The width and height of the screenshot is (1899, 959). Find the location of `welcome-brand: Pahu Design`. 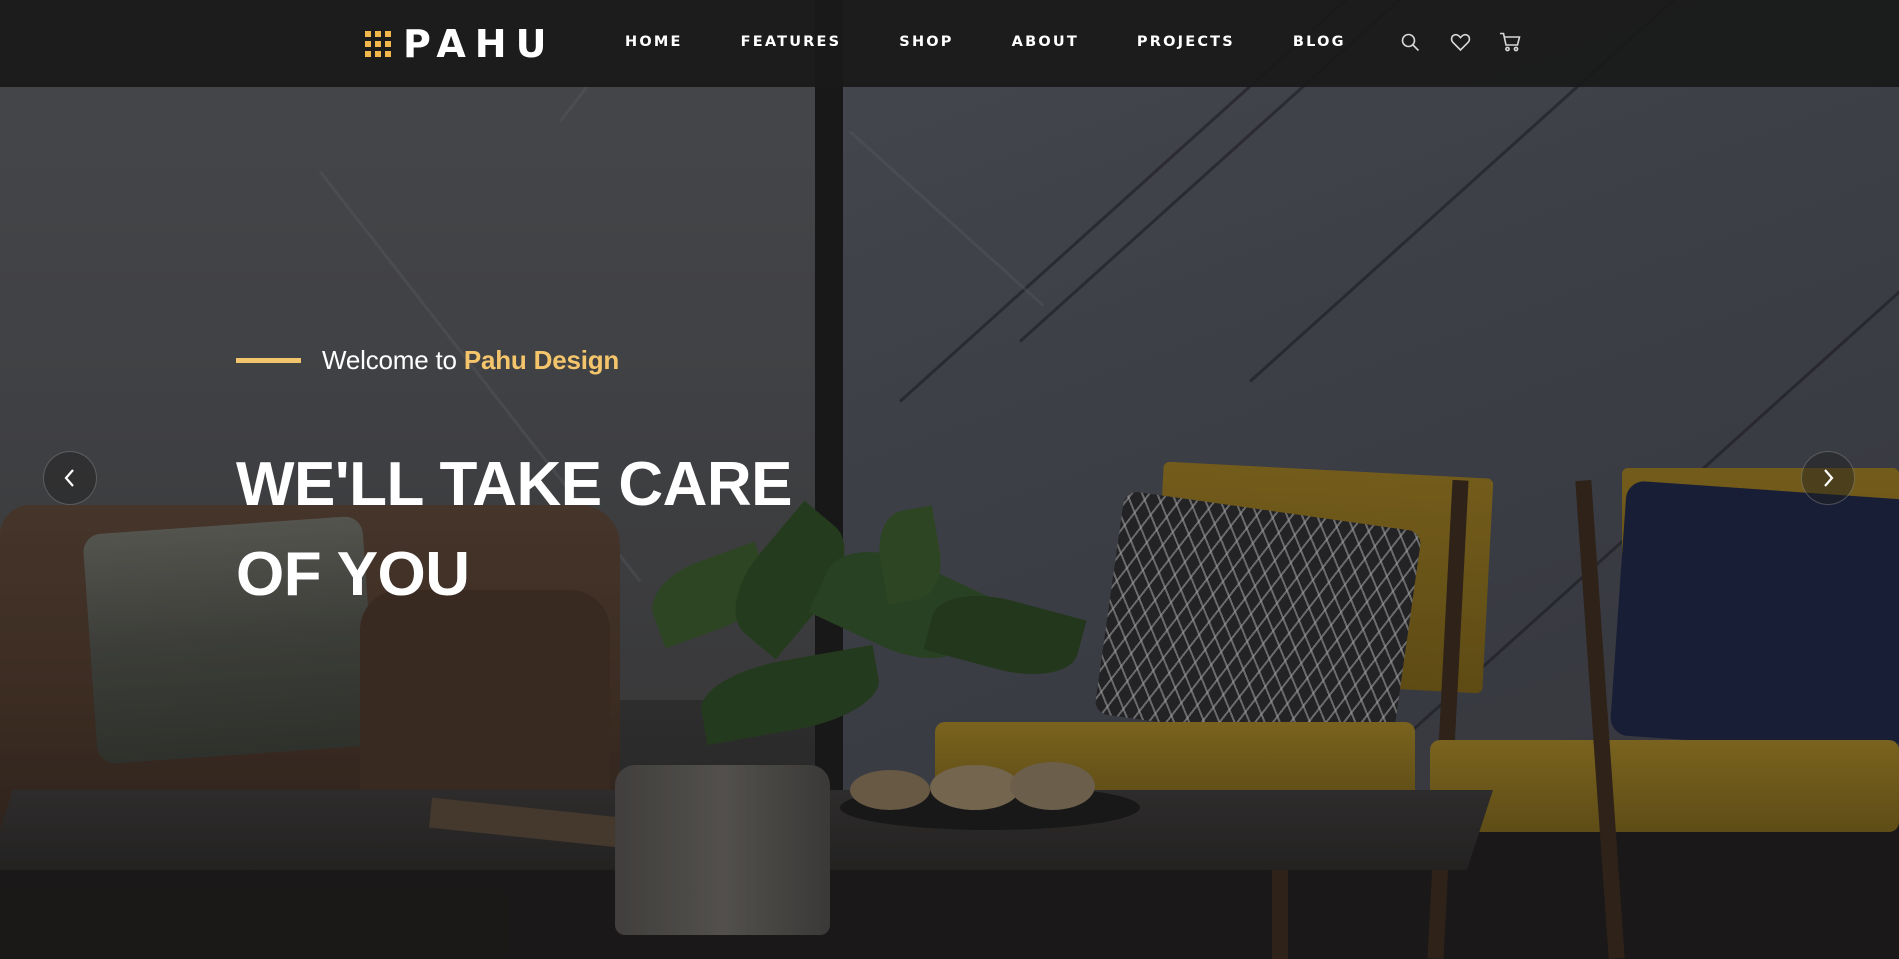

welcome-brand: Pahu Design is located at coordinates (541, 359).